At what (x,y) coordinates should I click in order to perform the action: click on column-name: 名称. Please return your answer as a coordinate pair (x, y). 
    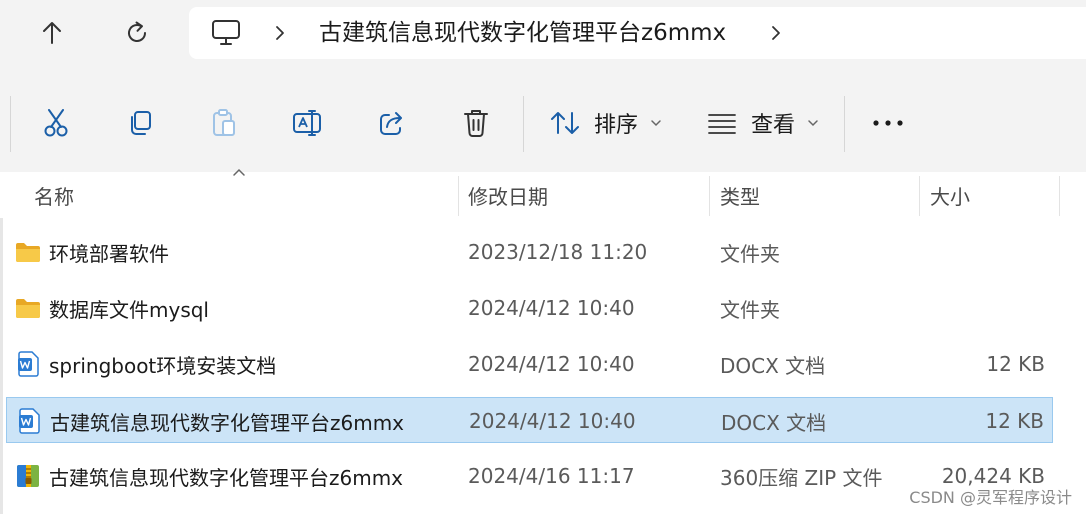
    Looking at the image, I should click on (54, 195).